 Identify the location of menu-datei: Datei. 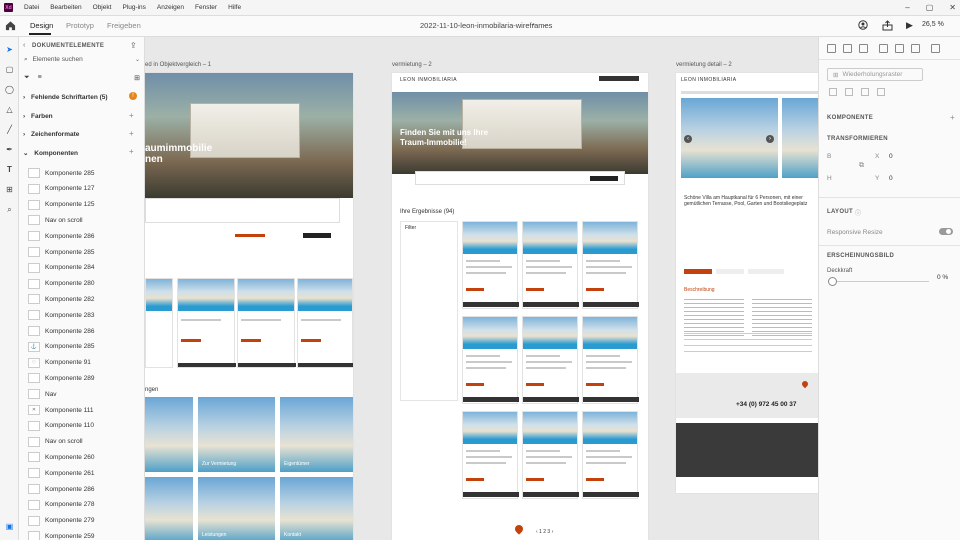
(31, 7).